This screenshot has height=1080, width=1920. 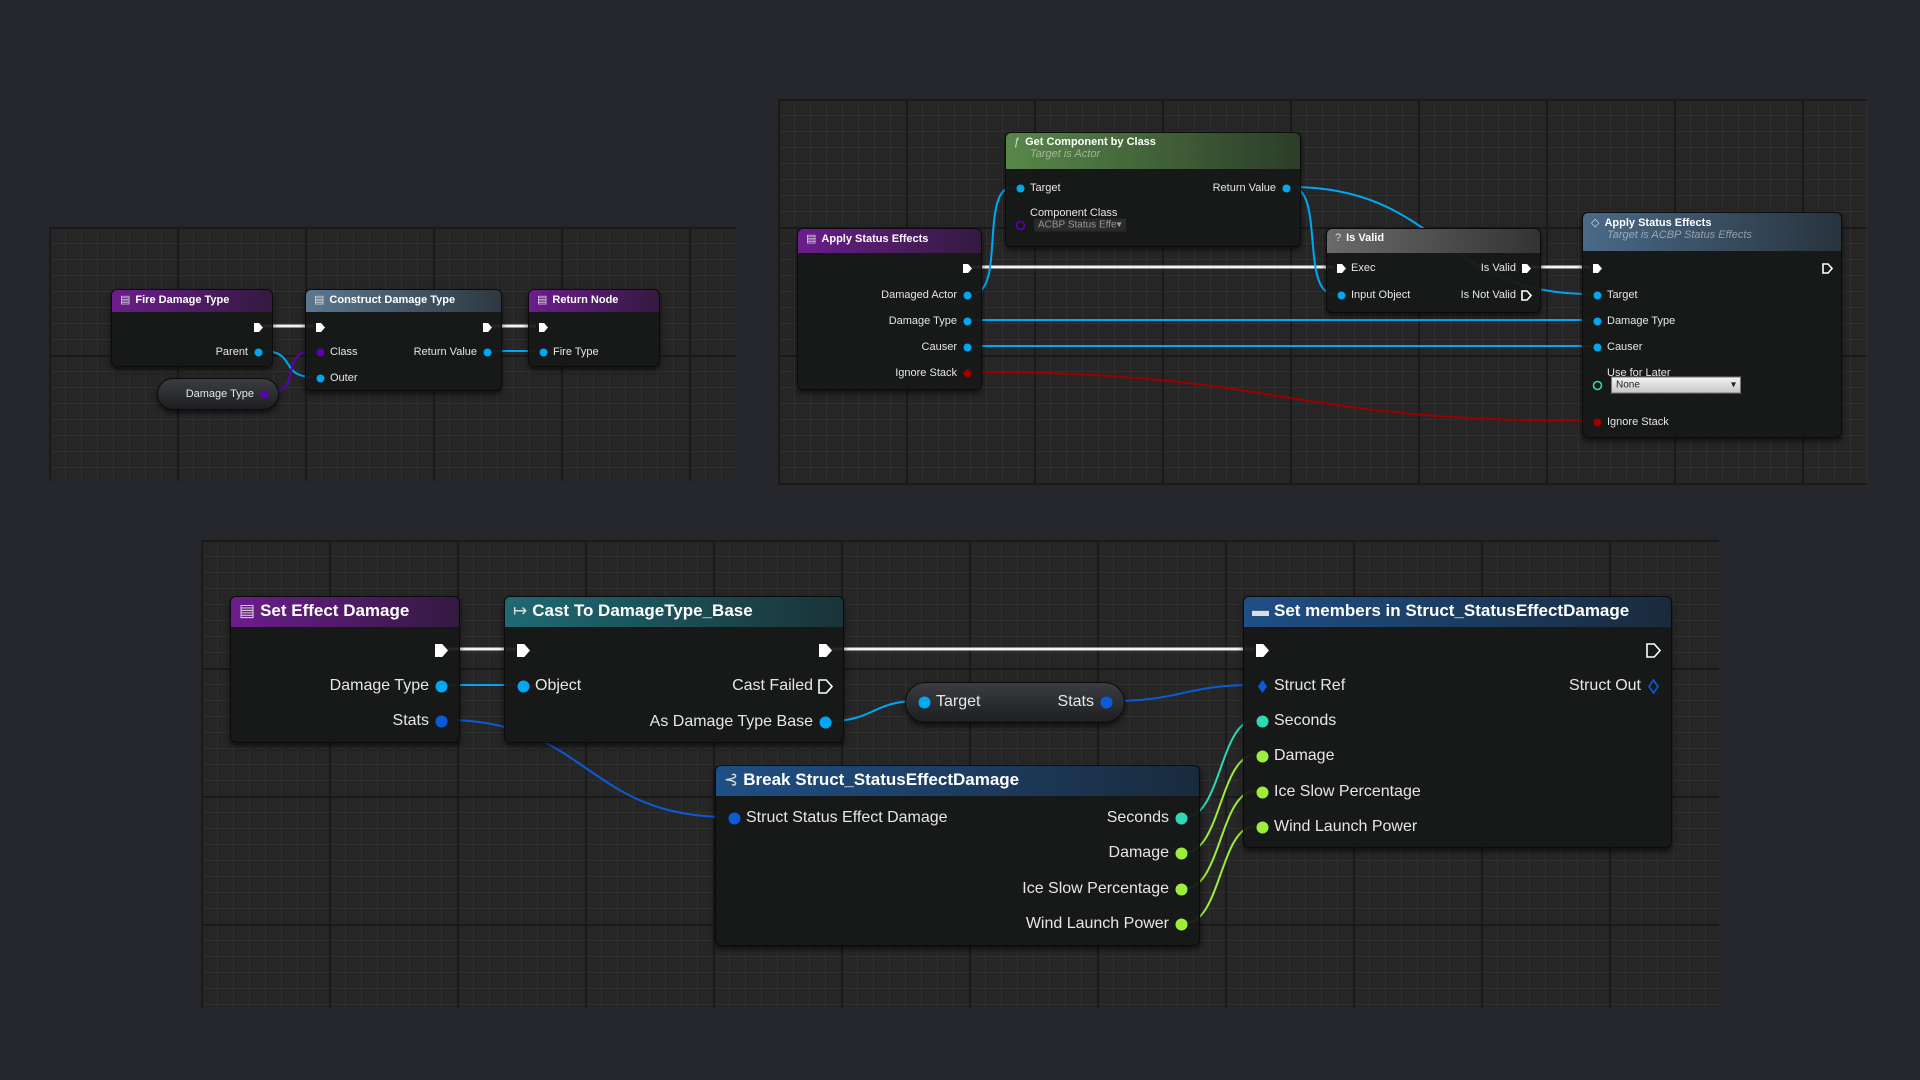 I want to click on node-title: Break Struct_StatusEffectDamage, so click(x=881, y=779).